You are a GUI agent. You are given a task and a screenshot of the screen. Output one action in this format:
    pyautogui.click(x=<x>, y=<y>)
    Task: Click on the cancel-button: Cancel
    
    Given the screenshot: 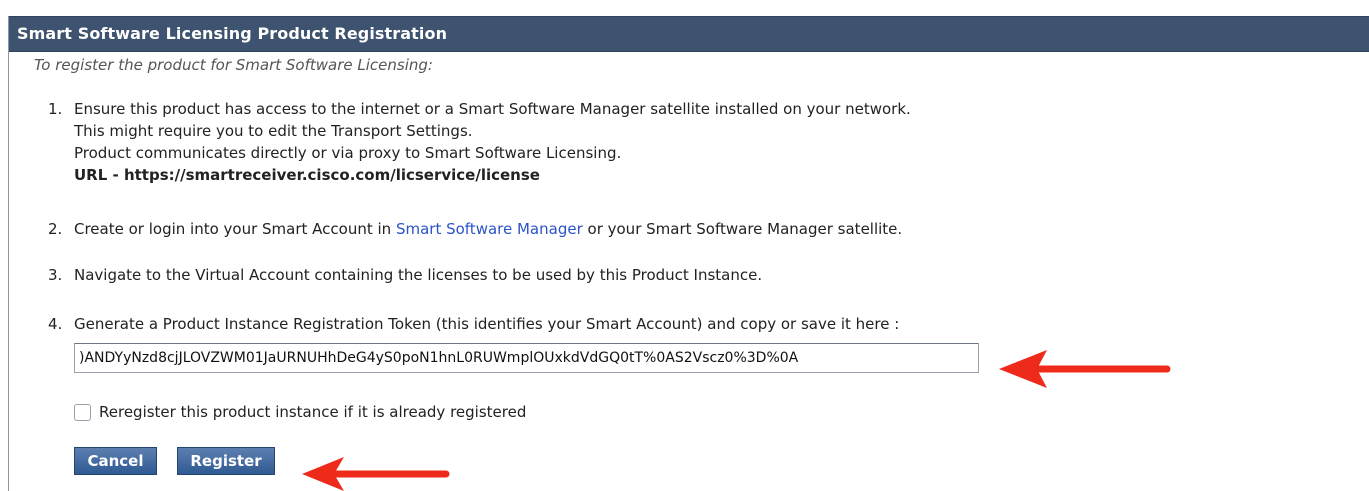 What is the action you would take?
    pyautogui.click(x=115, y=461)
    